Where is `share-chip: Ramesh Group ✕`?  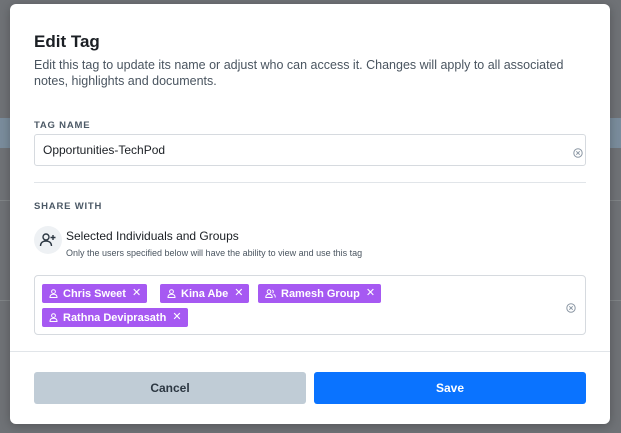
share-chip: Ramesh Group ✕ is located at coordinates (320, 293).